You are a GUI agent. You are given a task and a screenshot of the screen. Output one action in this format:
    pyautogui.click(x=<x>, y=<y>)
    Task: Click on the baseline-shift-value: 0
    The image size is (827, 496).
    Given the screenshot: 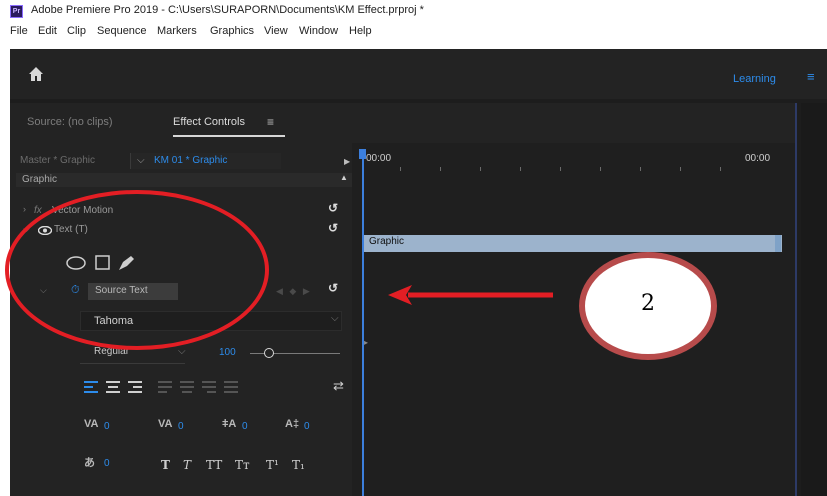 What is the action you would take?
    pyautogui.click(x=307, y=426)
    